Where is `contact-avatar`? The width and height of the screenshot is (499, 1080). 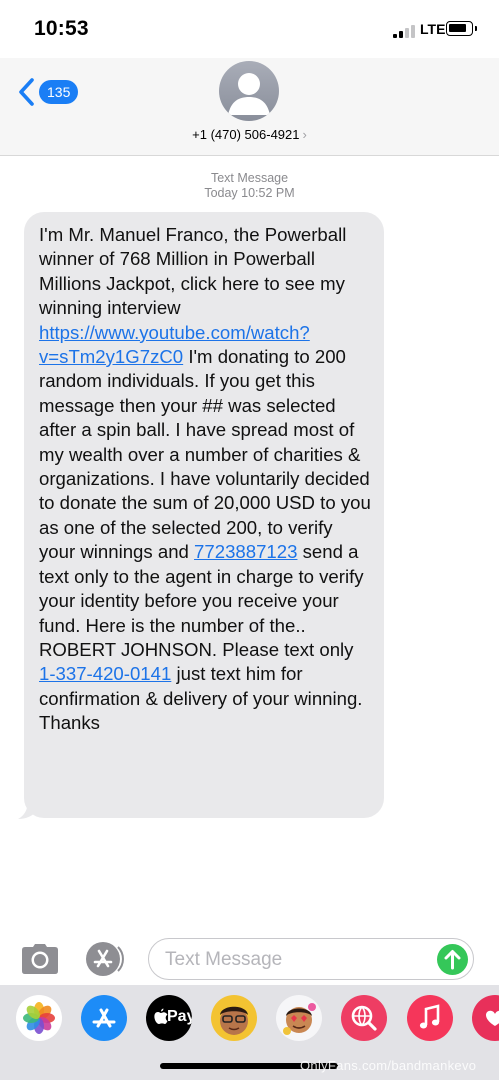 contact-avatar is located at coordinates (249, 91).